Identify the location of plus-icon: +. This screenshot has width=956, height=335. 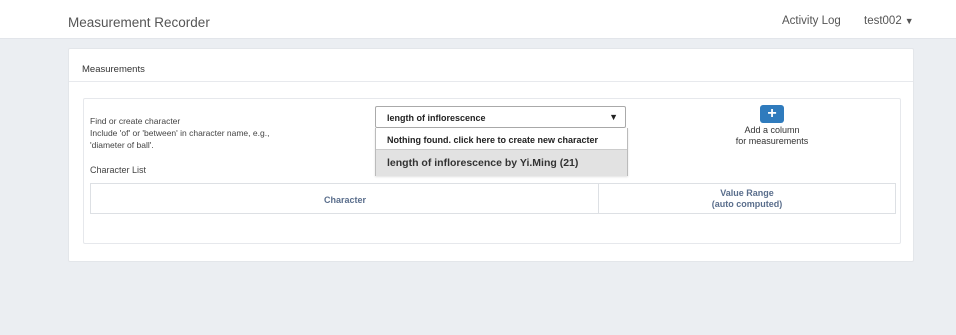
(772, 113).